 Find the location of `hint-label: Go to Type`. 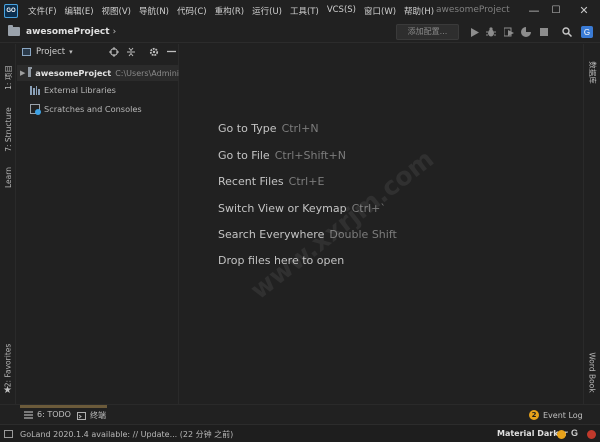

hint-label: Go to Type is located at coordinates (247, 128).